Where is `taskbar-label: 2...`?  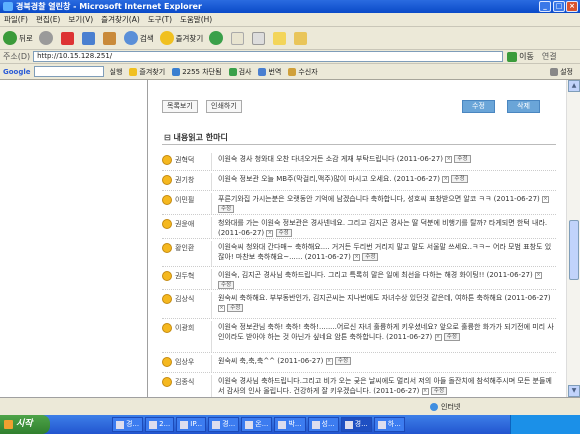
taskbar-label: 2... is located at coordinates (165, 424).